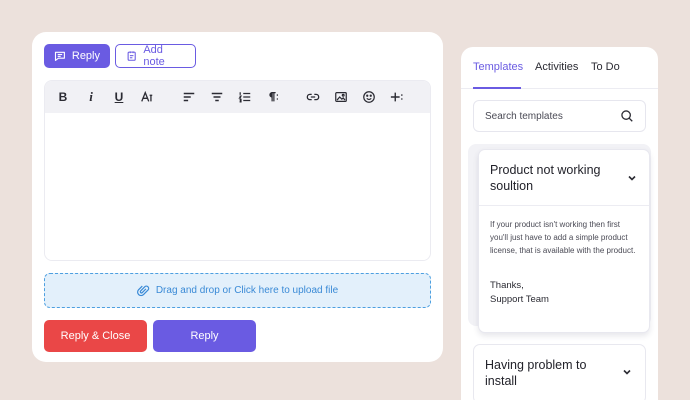 The width and height of the screenshot is (690, 400). Describe the element at coordinates (545, 178) in the screenshot. I see `template-title: Product not working soultion` at that location.